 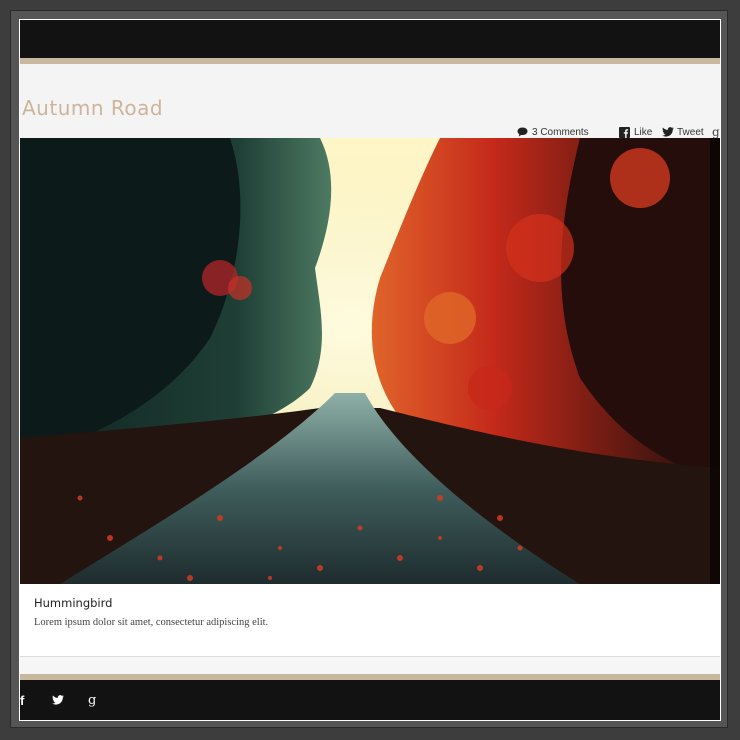 I want to click on tweet-button: Tweet, so click(x=683, y=132).